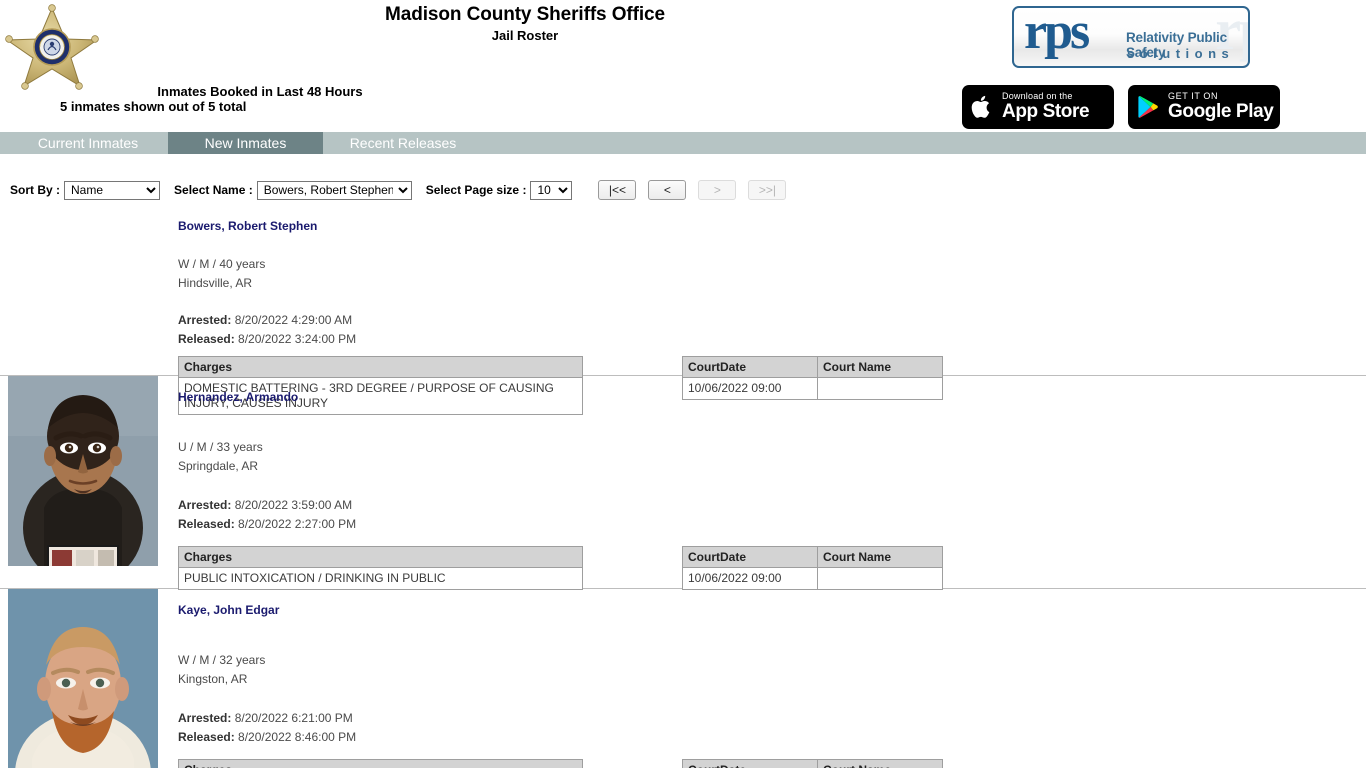  What do you see at coordinates (213, 679) in the screenshot?
I see `inmate-city: Kingston, AR` at bounding box center [213, 679].